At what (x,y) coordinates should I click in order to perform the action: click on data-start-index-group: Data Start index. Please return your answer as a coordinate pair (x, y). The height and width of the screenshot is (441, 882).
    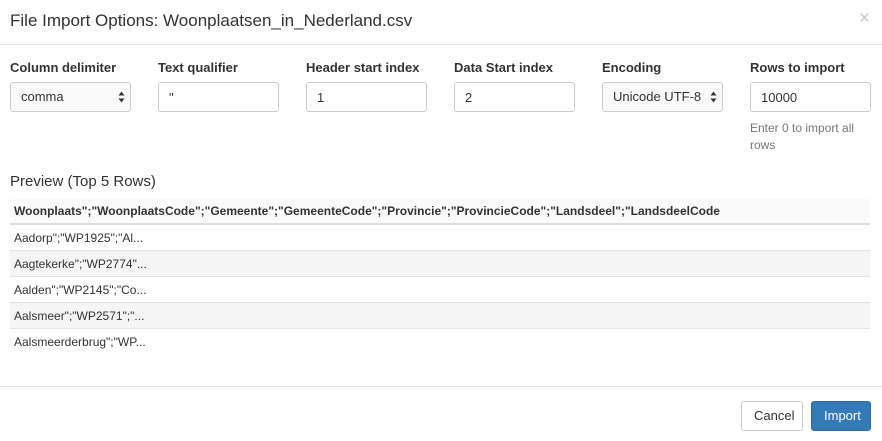
    Looking at the image, I should click on (514, 86).